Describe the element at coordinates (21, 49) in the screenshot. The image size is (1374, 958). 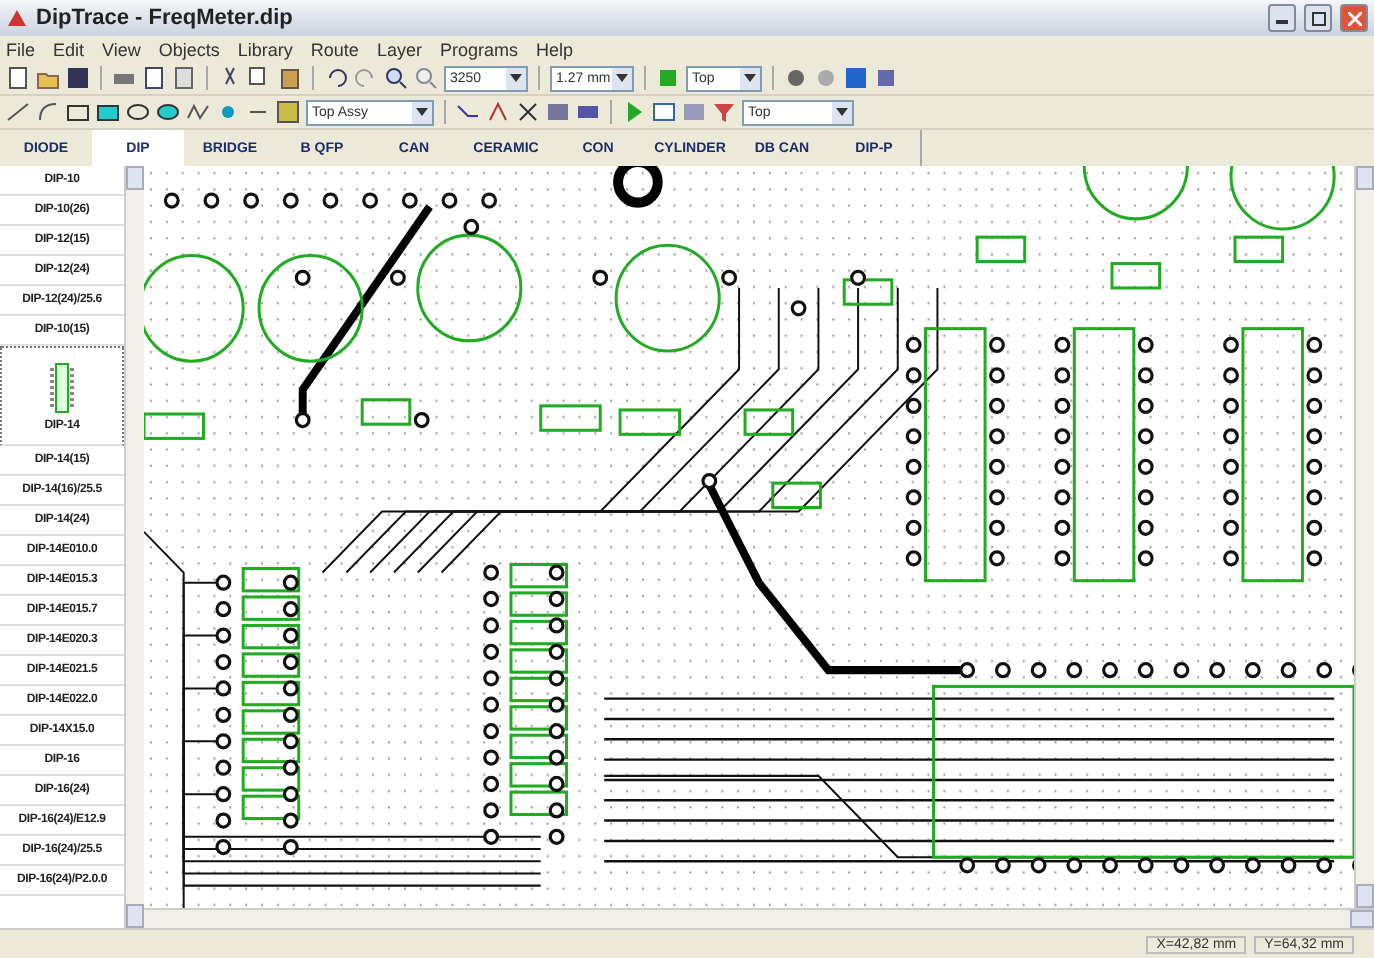
I see `menu-item: File` at that location.